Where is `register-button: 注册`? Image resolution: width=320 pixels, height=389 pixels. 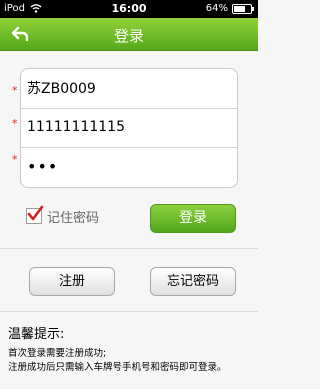 register-button: 注册 is located at coordinates (72, 281).